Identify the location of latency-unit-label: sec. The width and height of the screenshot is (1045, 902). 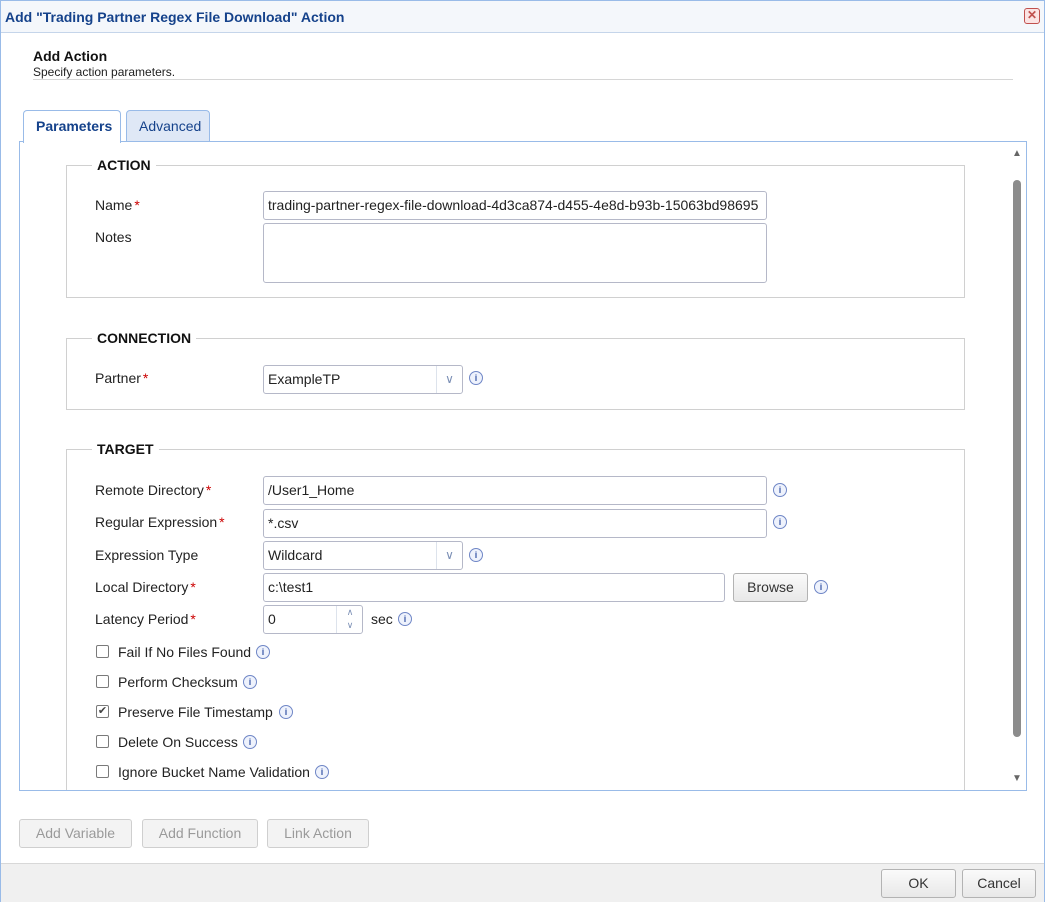
(382, 619).